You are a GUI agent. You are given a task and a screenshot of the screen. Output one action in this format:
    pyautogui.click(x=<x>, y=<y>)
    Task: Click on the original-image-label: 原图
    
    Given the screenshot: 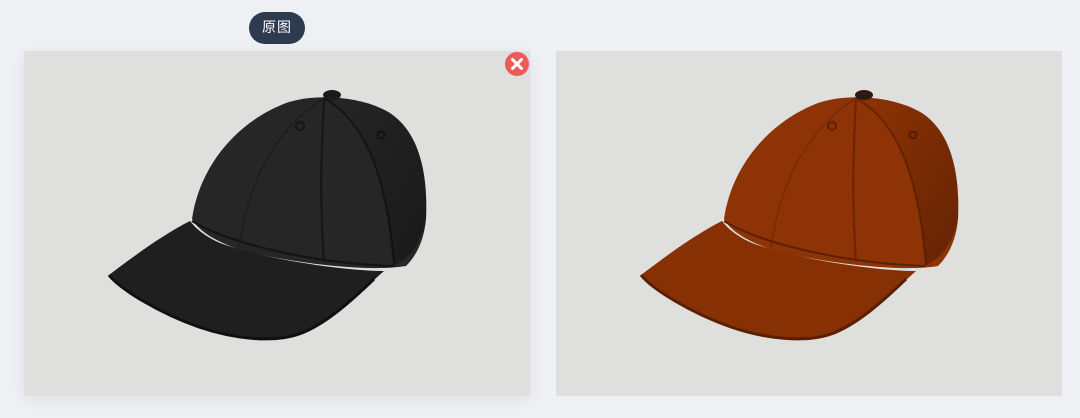 What is the action you would take?
    pyautogui.click(x=277, y=28)
    